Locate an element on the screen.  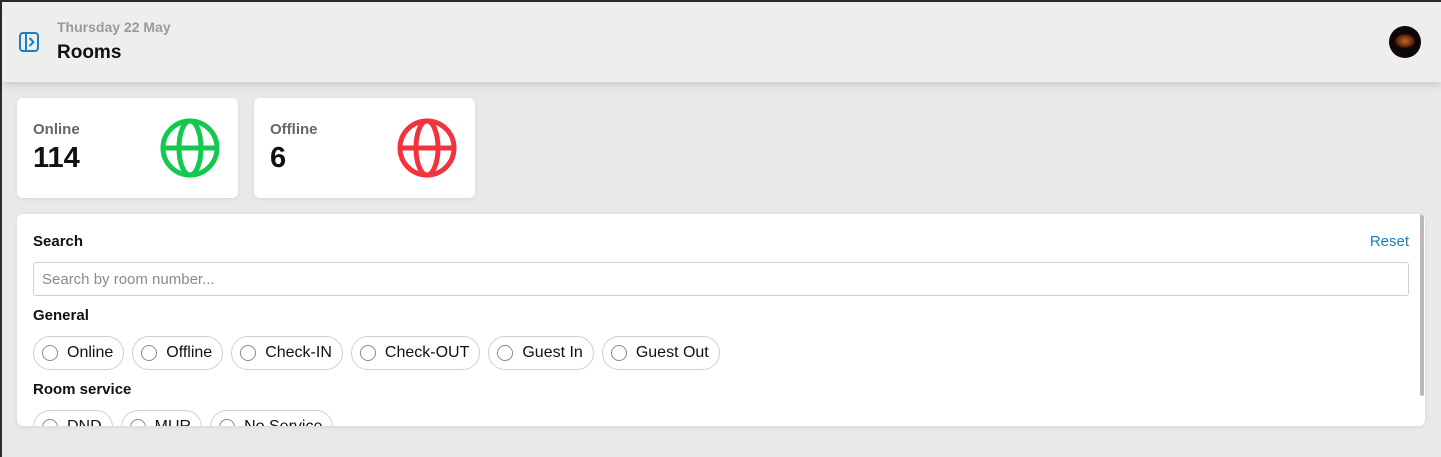
filter-chip-dnd: DND is located at coordinates (73, 418).